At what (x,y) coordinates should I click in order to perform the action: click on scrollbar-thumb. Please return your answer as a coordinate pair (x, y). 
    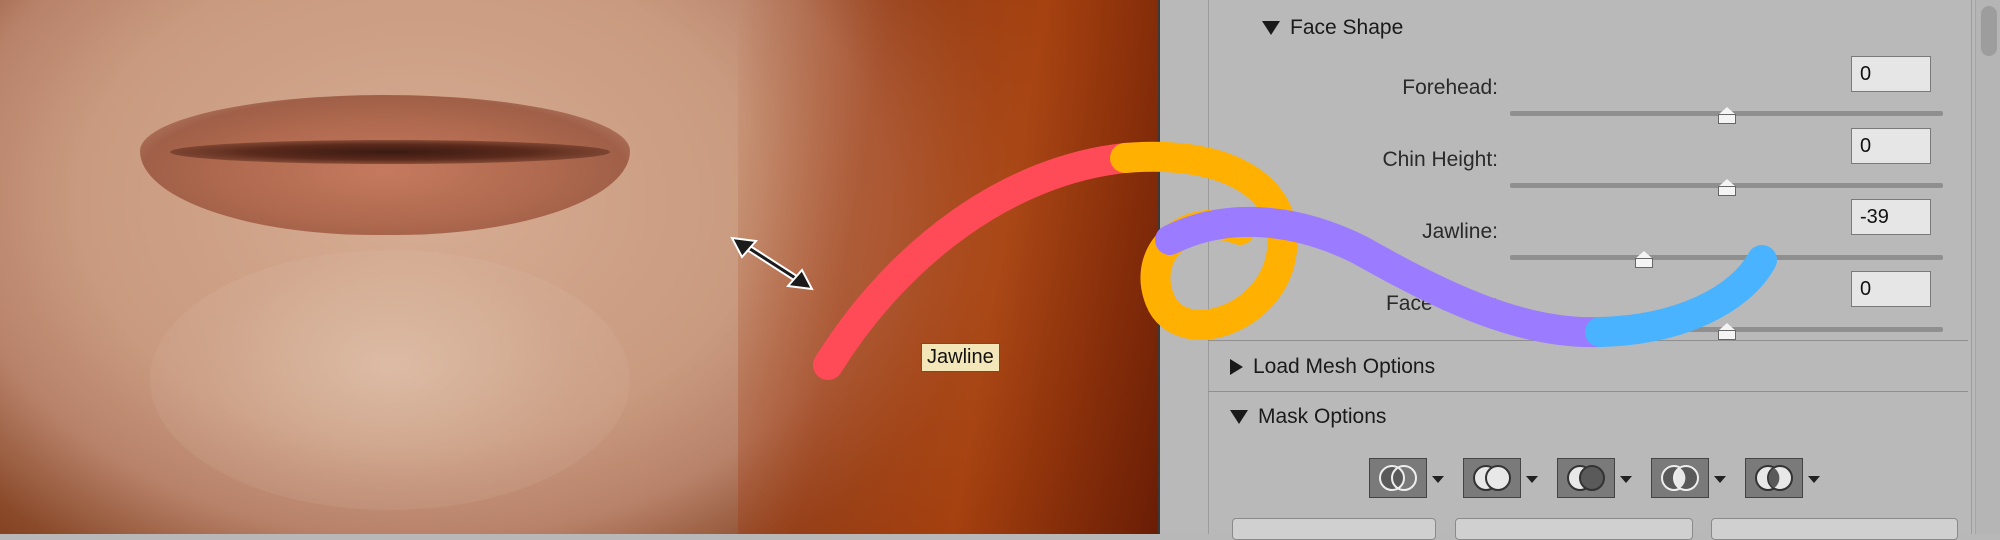
    Looking at the image, I should click on (1989, 31).